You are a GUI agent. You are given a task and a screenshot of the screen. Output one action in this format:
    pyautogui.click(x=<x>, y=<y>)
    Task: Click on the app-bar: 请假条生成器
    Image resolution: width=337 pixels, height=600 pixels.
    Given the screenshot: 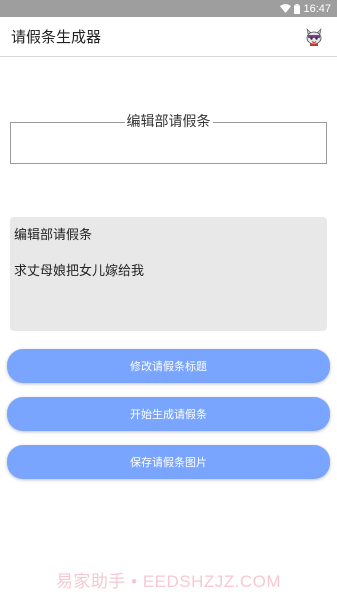 What is the action you would take?
    pyautogui.click(x=168, y=37)
    